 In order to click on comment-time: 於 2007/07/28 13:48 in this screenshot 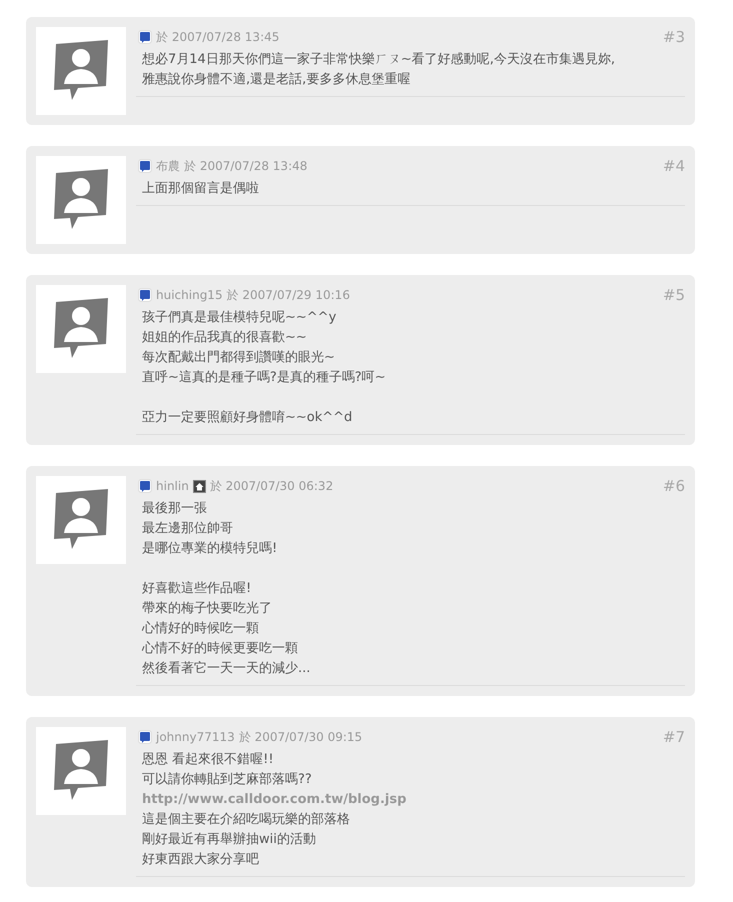, I will do `click(246, 166)`.